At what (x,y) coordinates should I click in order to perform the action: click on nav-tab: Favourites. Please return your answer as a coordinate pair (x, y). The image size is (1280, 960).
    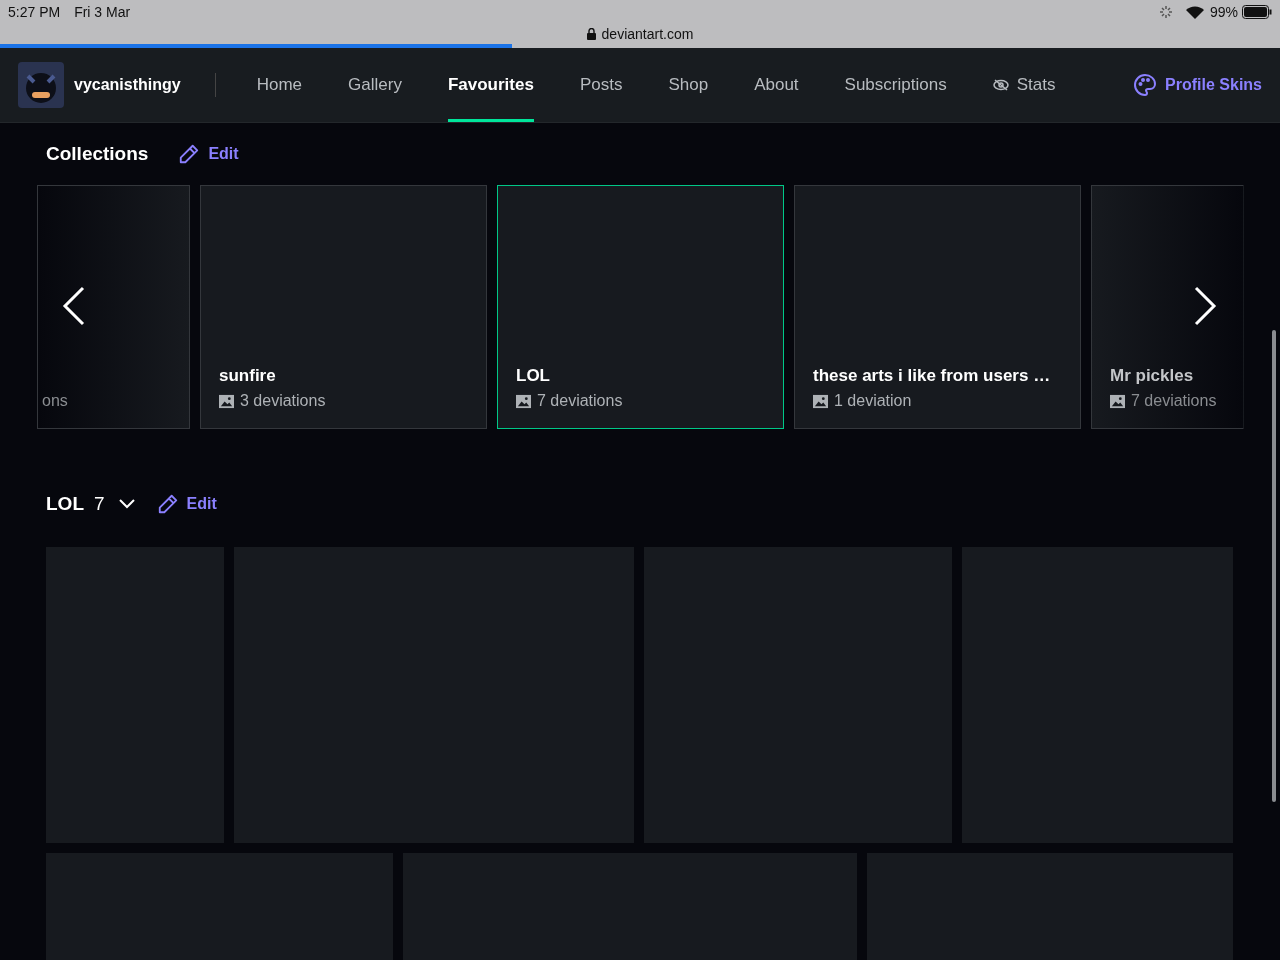
    Looking at the image, I should click on (490, 85).